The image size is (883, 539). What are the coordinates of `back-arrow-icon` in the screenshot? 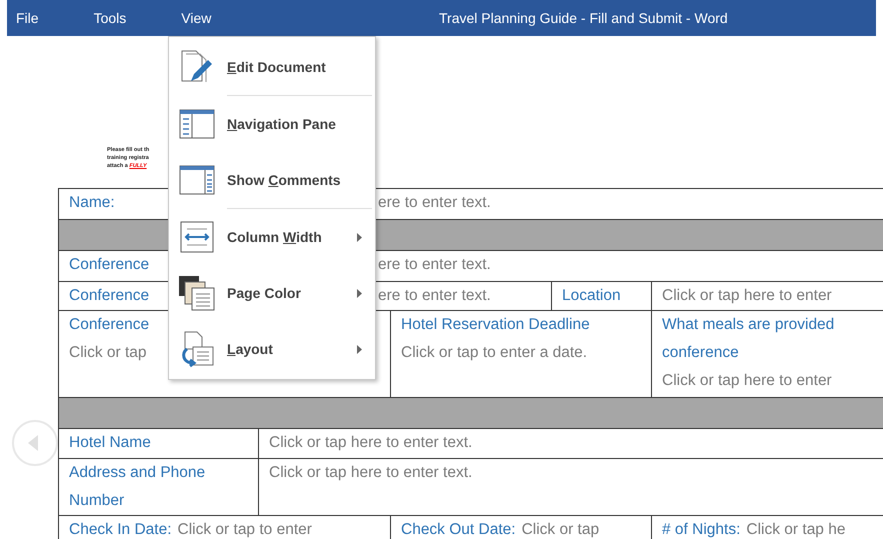 It's located at (33, 443).